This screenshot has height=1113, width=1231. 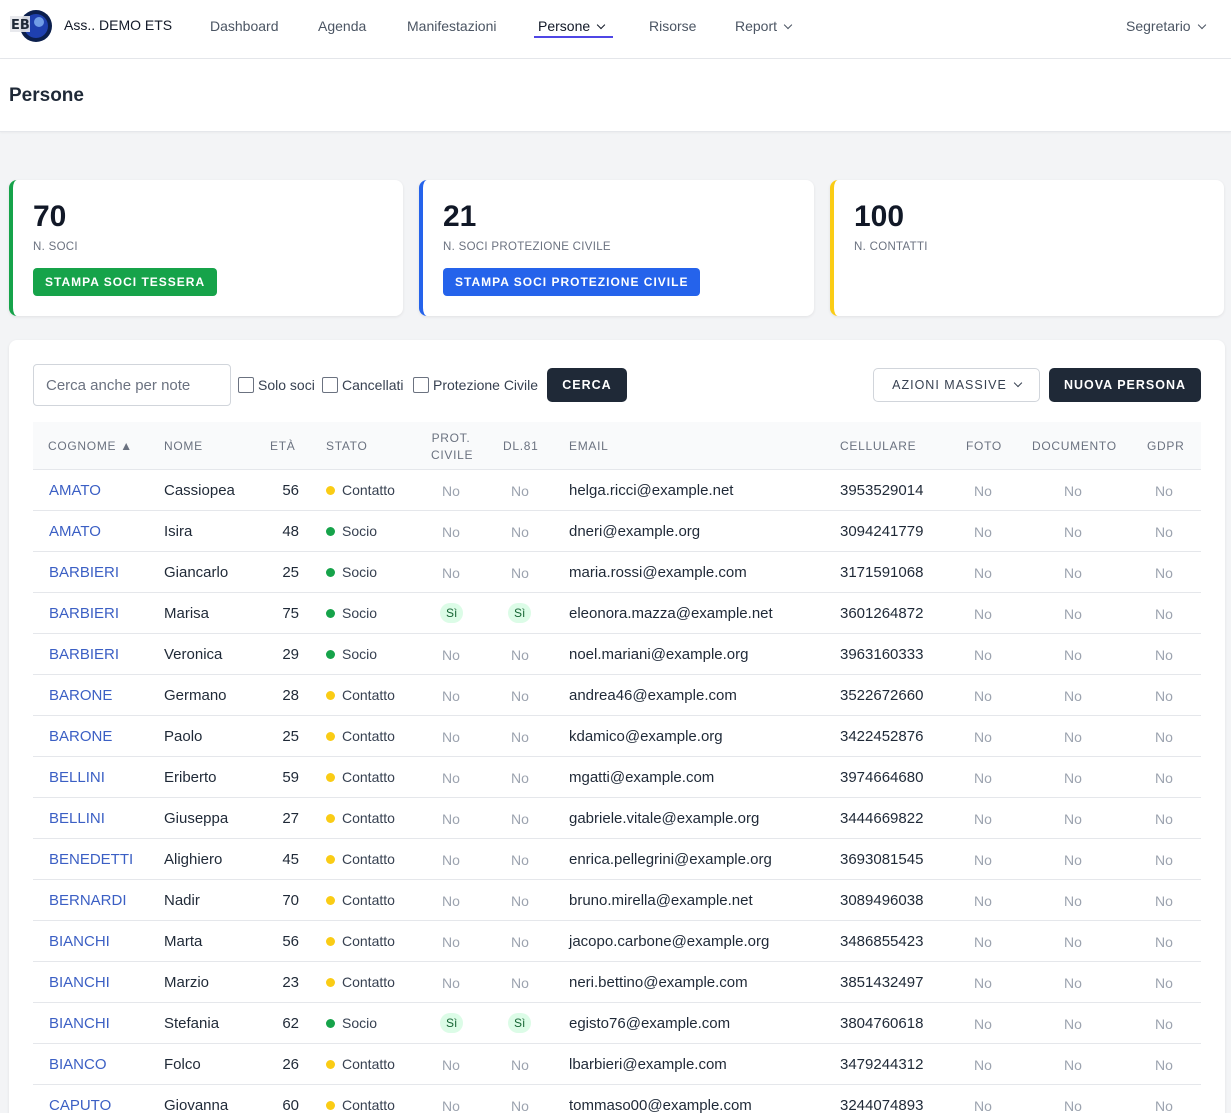 I want to click on col-prot-civile: PROT. CIVILE, so click(x=452, y=446).